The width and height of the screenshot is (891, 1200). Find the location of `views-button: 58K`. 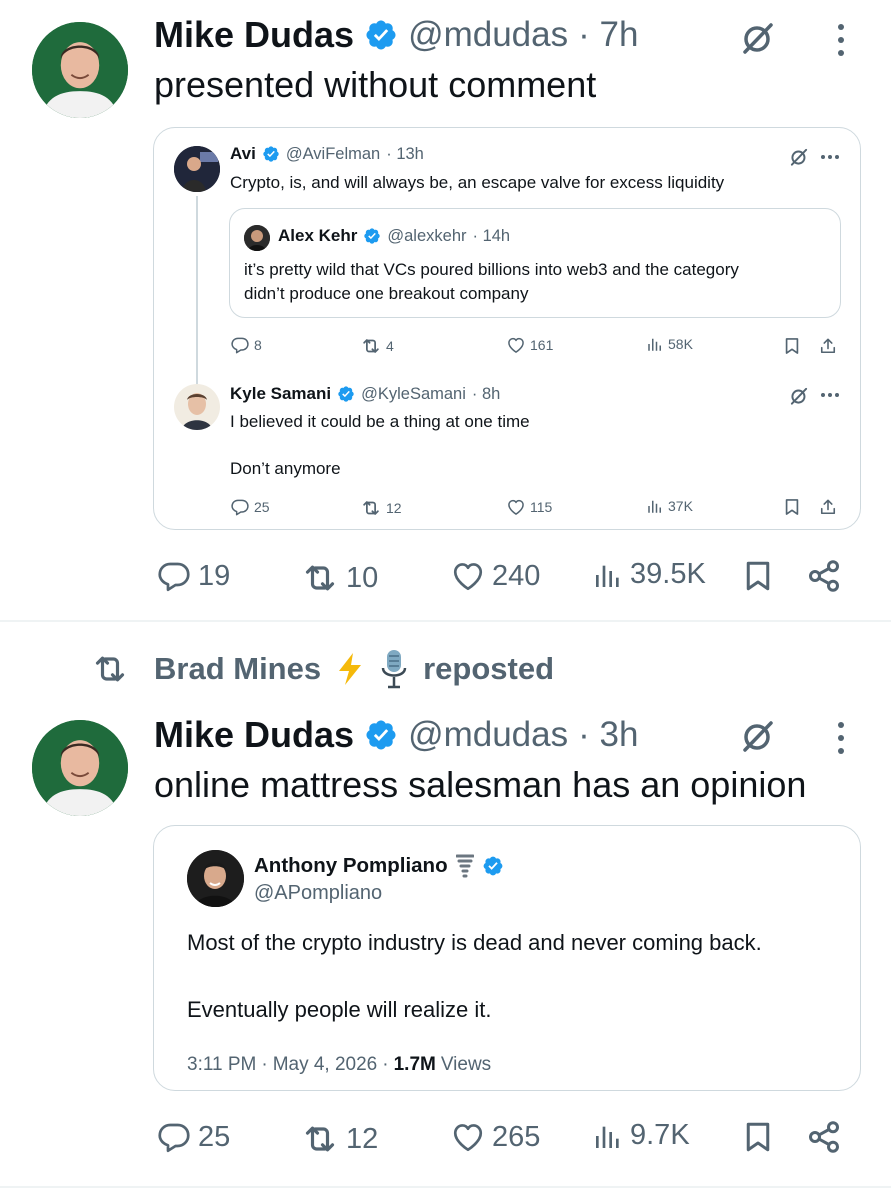

views-button: 58K is located at coordinates (669, 344).